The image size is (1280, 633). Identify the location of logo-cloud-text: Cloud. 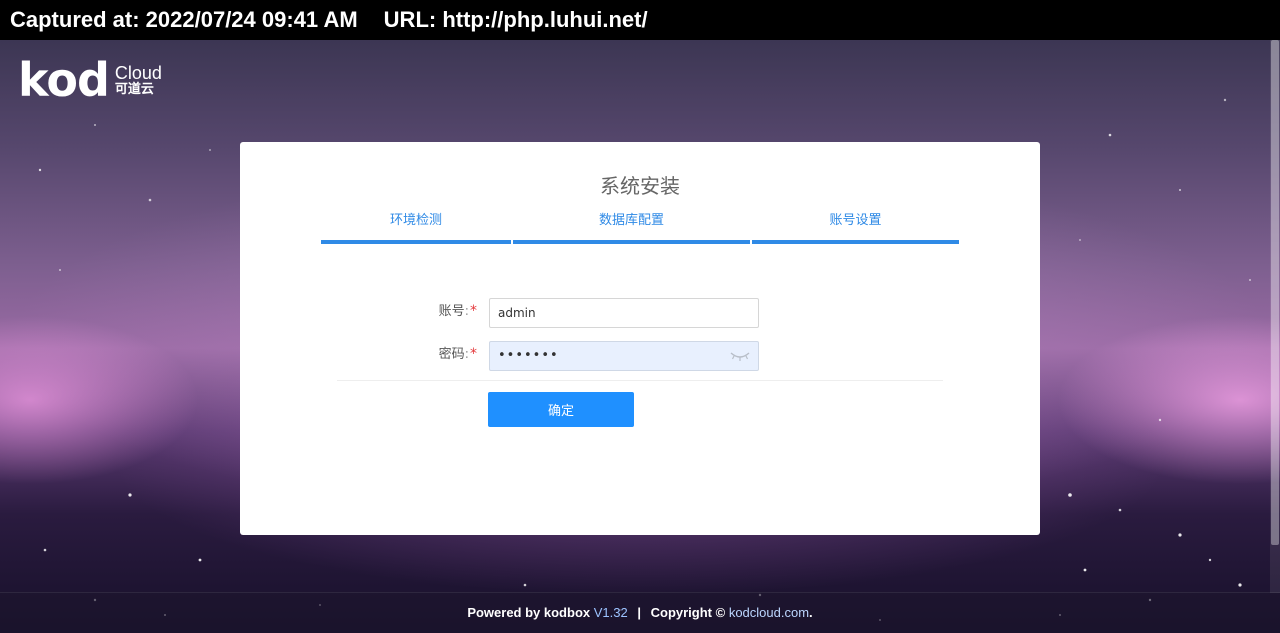
(138, 73).